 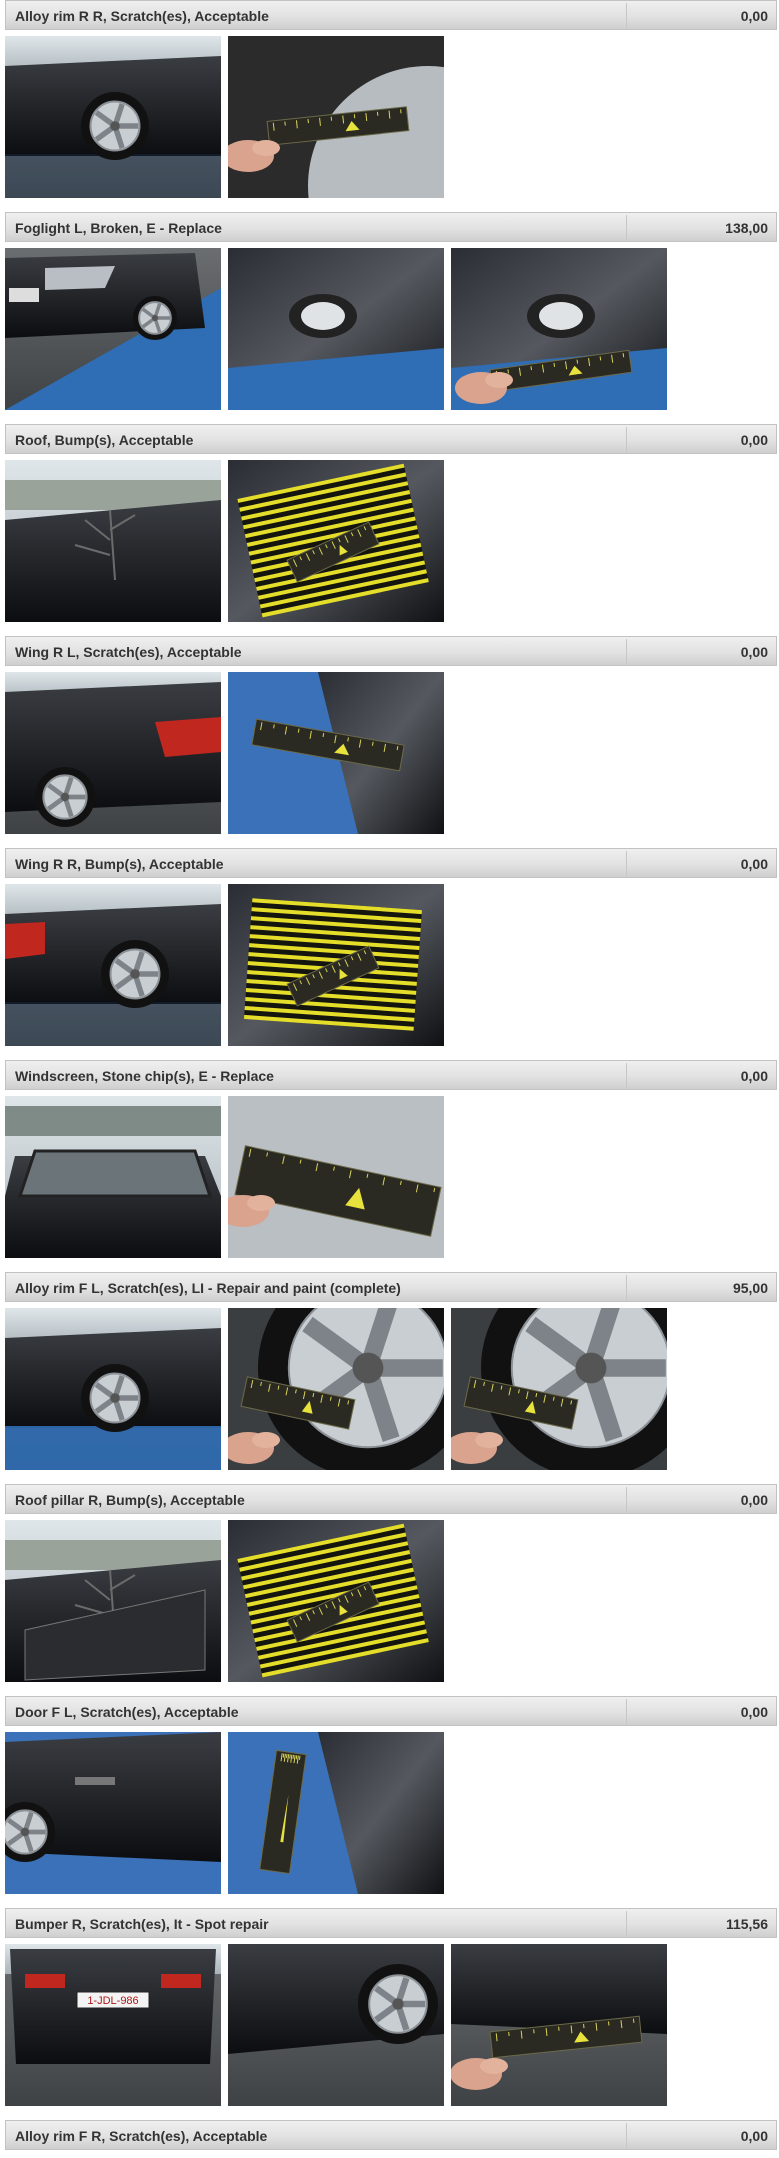 I want to click on damage-photo-bumper-with-ruler, so click(x=559, y=2025).